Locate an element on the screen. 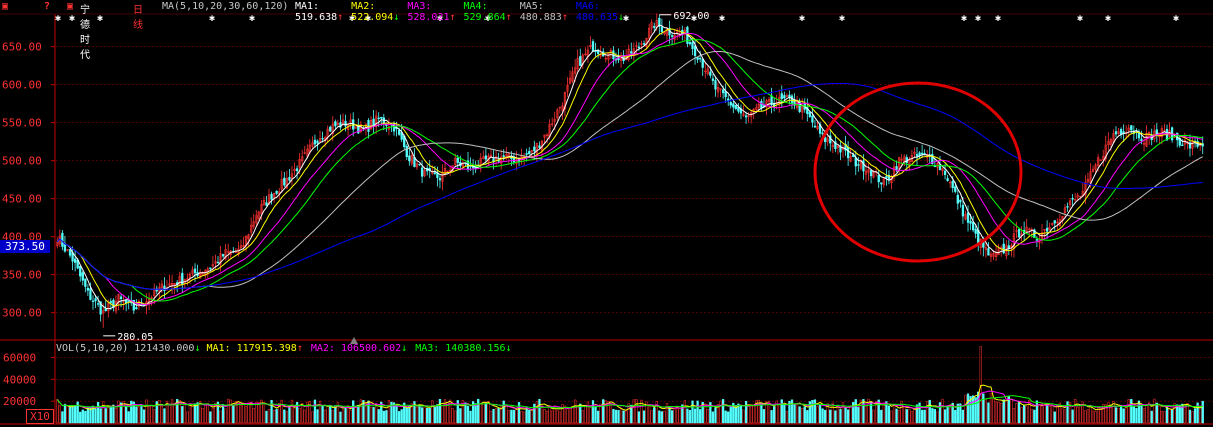  period-label: 日线 is located at coordinates (138, 16).